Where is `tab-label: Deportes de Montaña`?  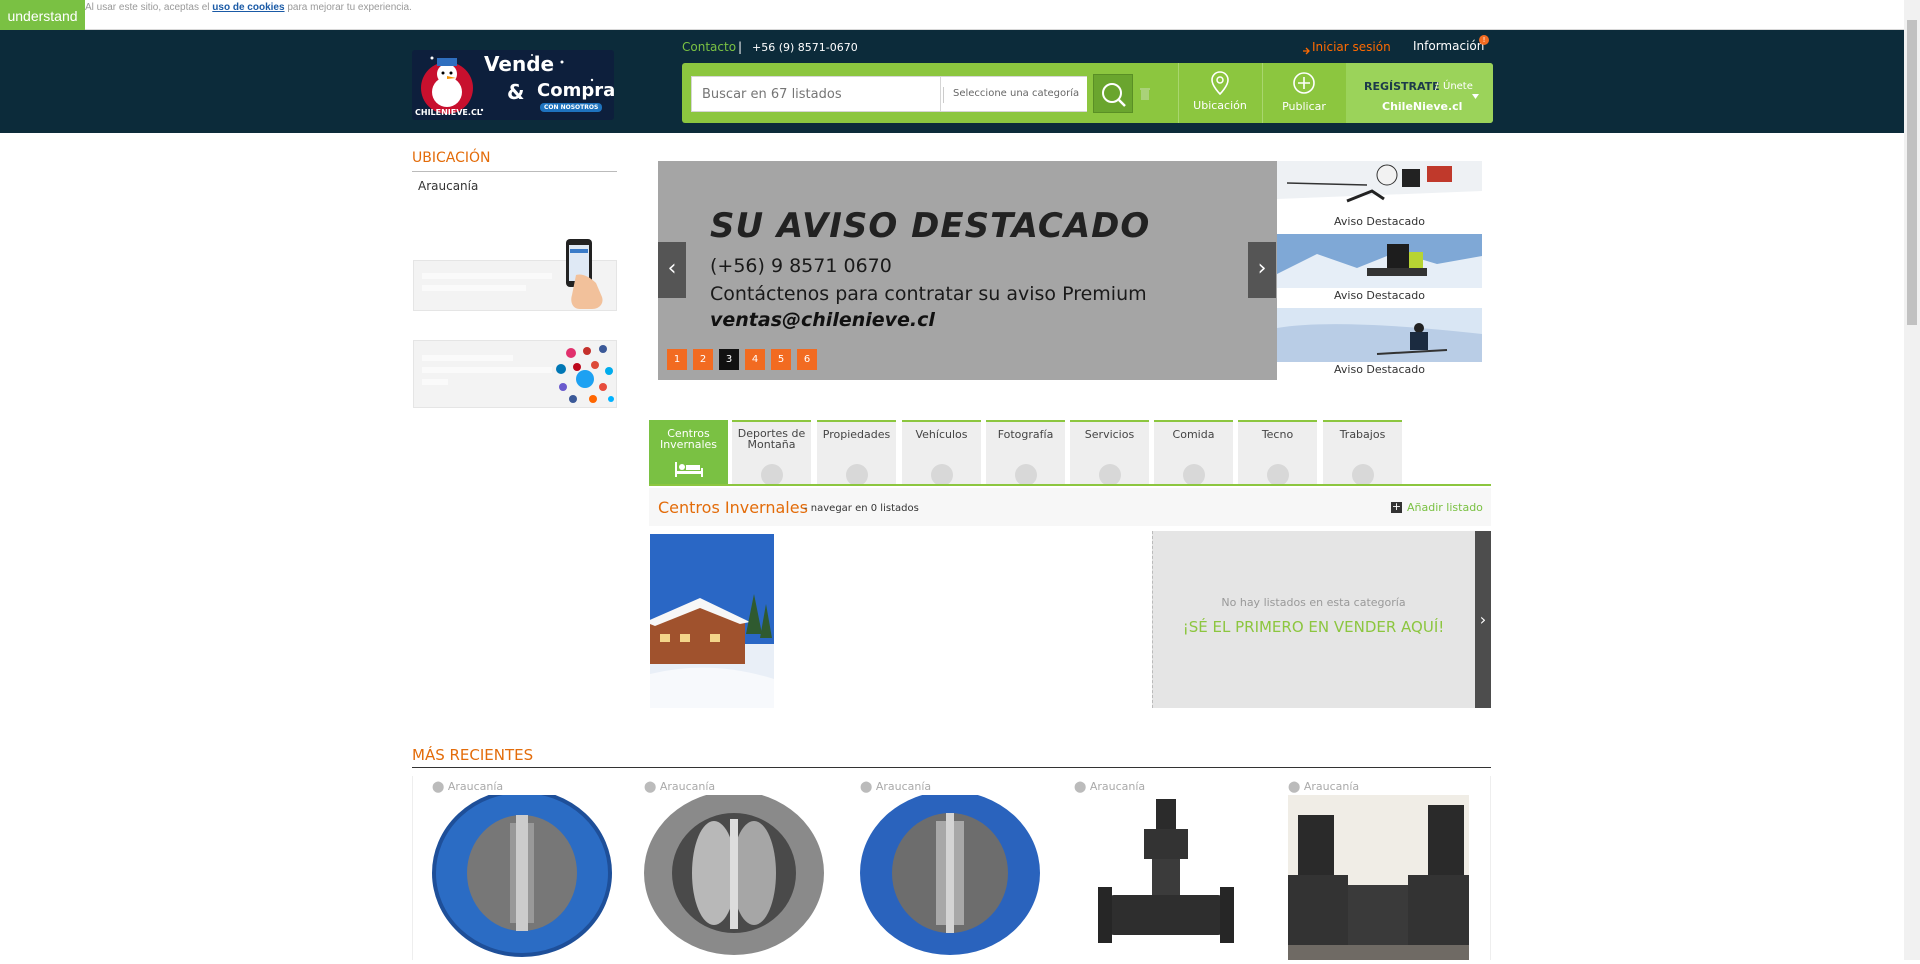
tab-label: Deportes de Montaña is located at coordinates (771, 439).